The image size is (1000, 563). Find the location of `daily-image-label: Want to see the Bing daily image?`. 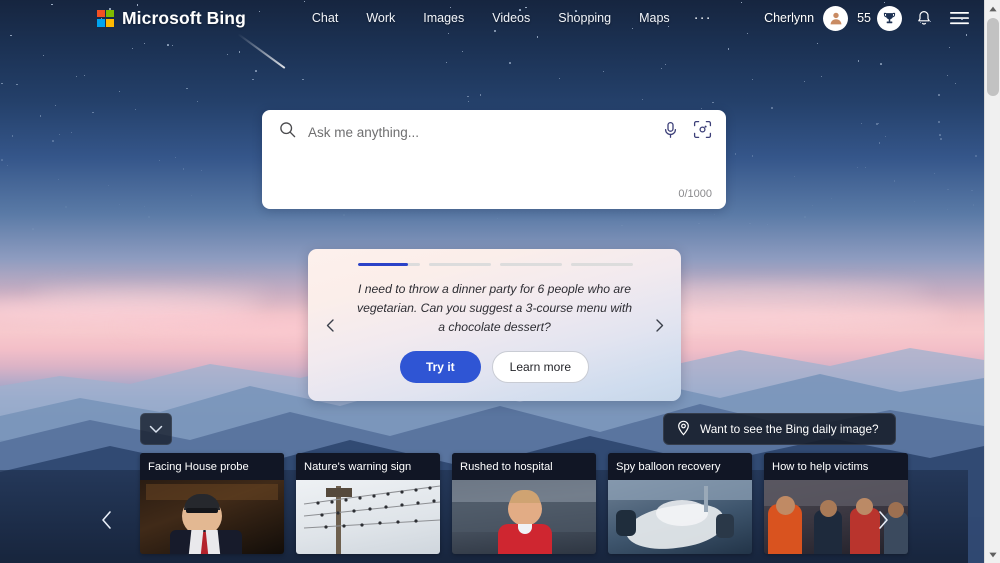

daily-image-label: Want to see the Bing daily image? is located at coordinates (789, 429).